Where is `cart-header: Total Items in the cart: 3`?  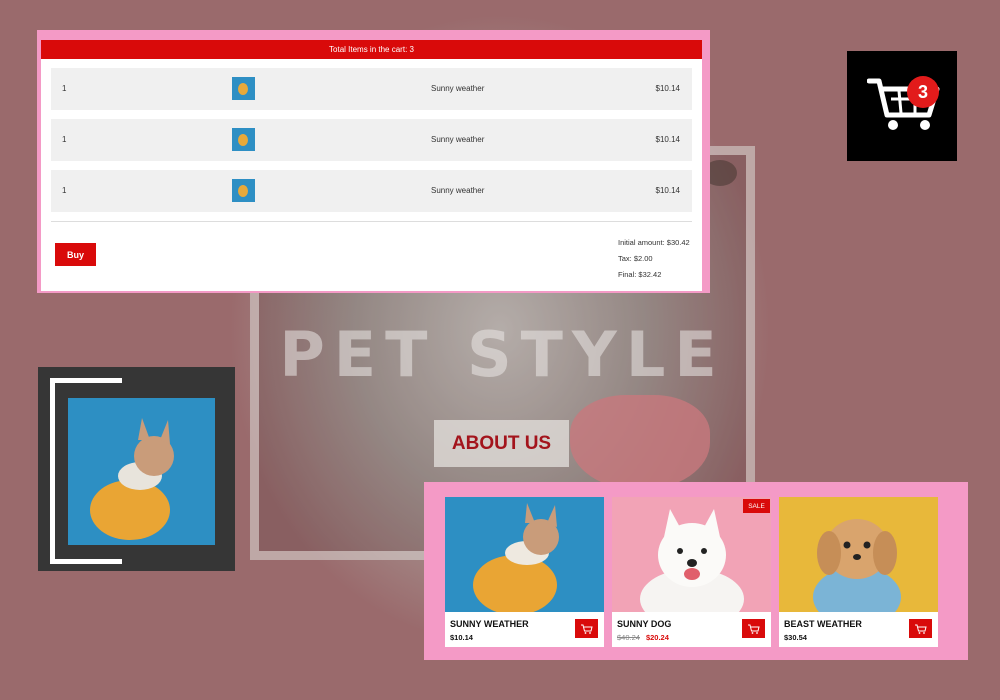 cart-header: Total Items in the cart: 3 is located at coordinates (371, 49).